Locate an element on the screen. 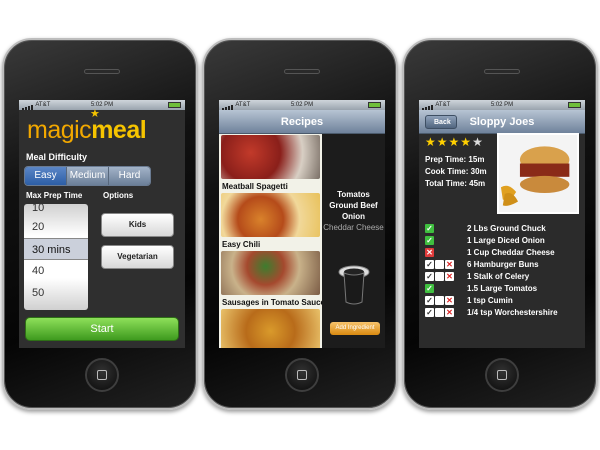 This screenshot has height=450, width=600. picker-item: 50 is located at coordinates (56, 293).